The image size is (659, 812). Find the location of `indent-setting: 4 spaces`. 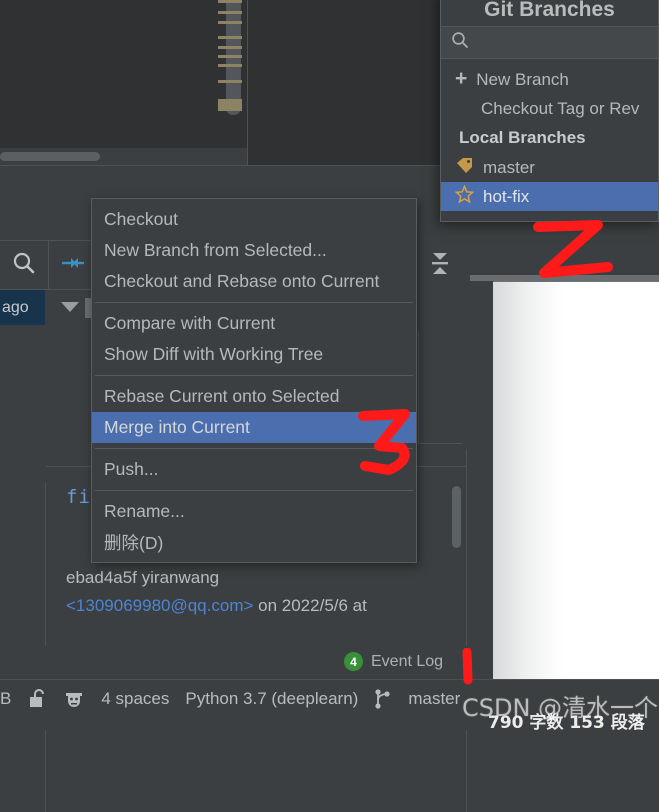

indent-setting: 4 spaces is located at coordinates (135, 699).